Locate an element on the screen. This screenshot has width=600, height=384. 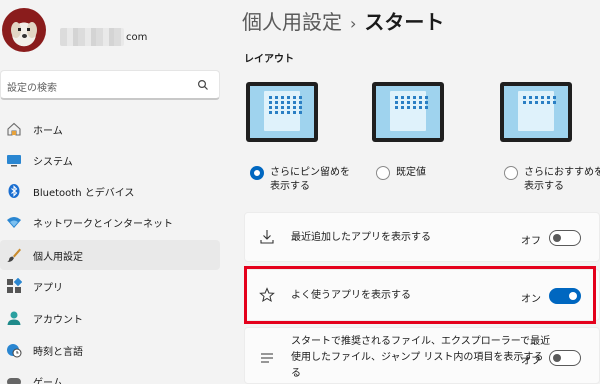
system-icon is located at coordinates (14, 161).